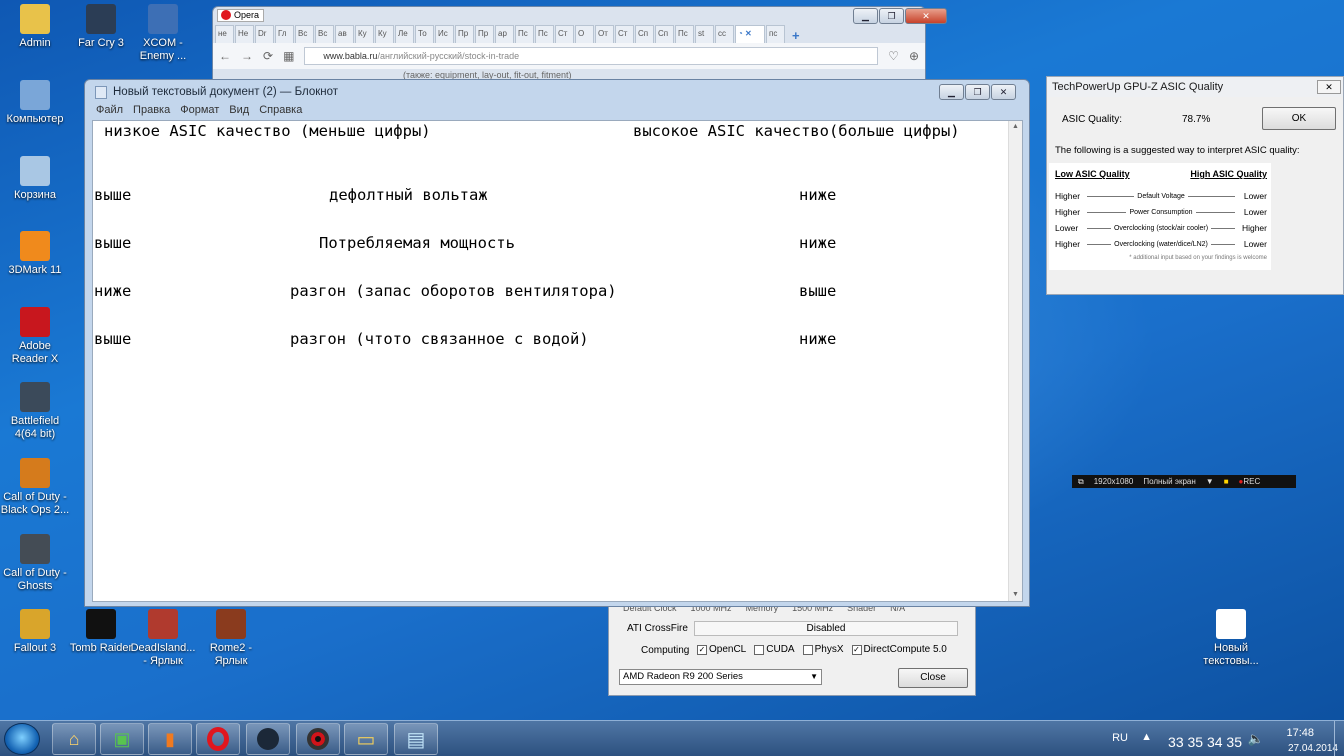  I want to click on desktop-icon: Tomb Raider, so click(101, 632).